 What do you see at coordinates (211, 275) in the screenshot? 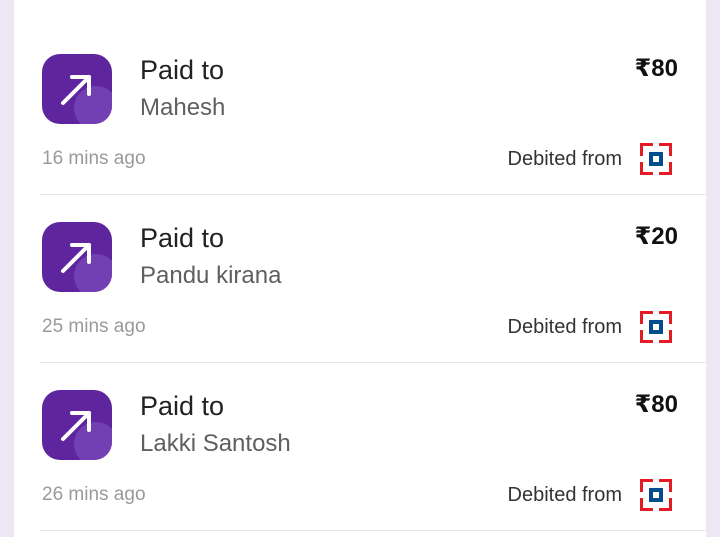
I see `payee-name: Pandu kirana` at bounding box center [211, 275].